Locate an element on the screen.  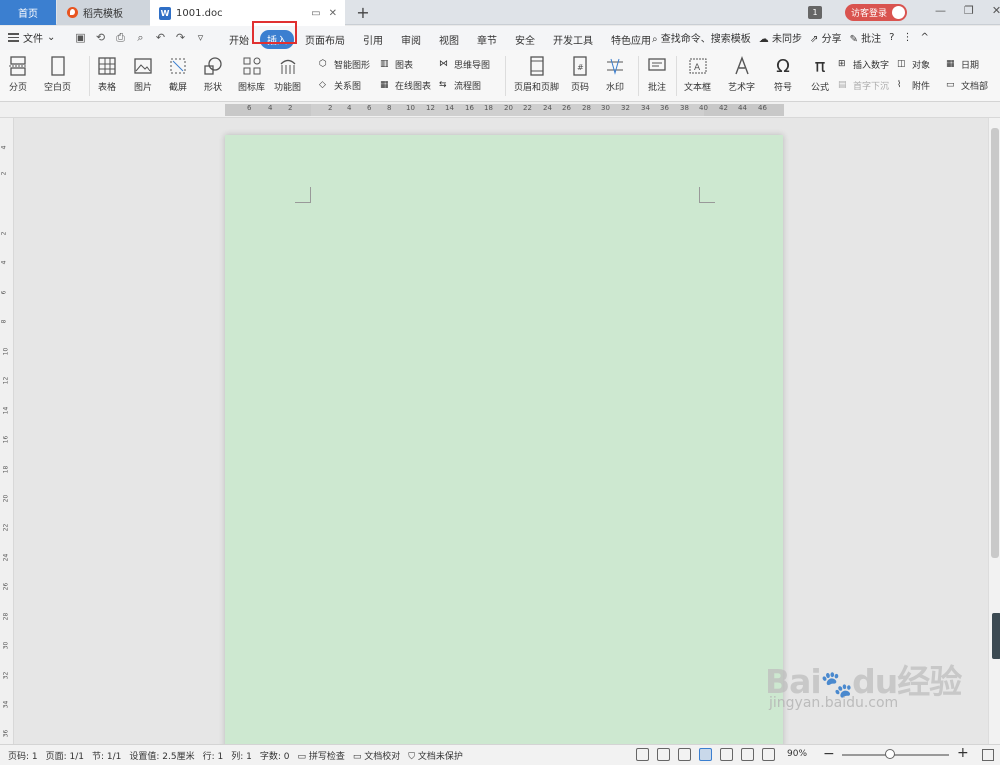
search-command: ⌕ 查找命令、搜索模板 is located at coordinates (701, 37).